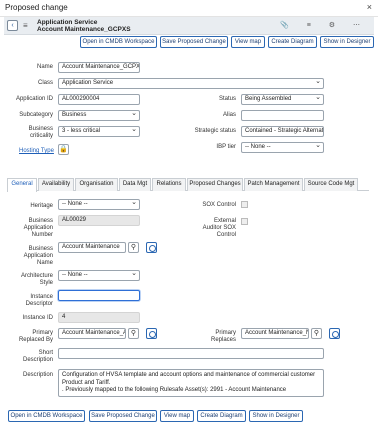  What do you see at coordinates (36, 7) in the screenshot?
I see `modal-title: Proposed change` at bounding box center [36, 7].